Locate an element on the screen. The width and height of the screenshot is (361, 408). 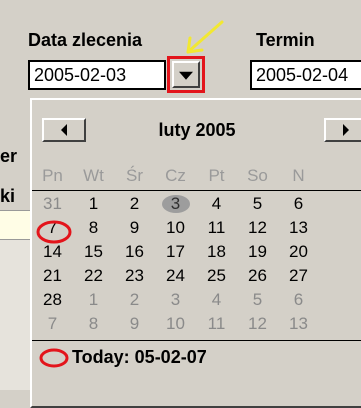
calendar-day: 3 is located at coordinates (175, 300).